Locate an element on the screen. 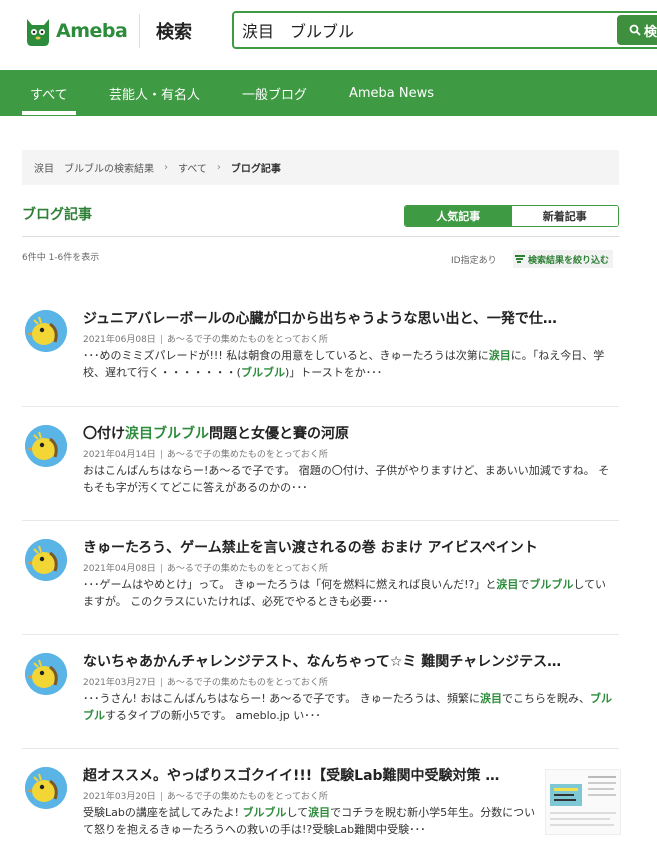 The width and height of the screenshot is (657, 855). narrow-results-button: 検索結果を絞り込む is located at coordinates (563, 259).